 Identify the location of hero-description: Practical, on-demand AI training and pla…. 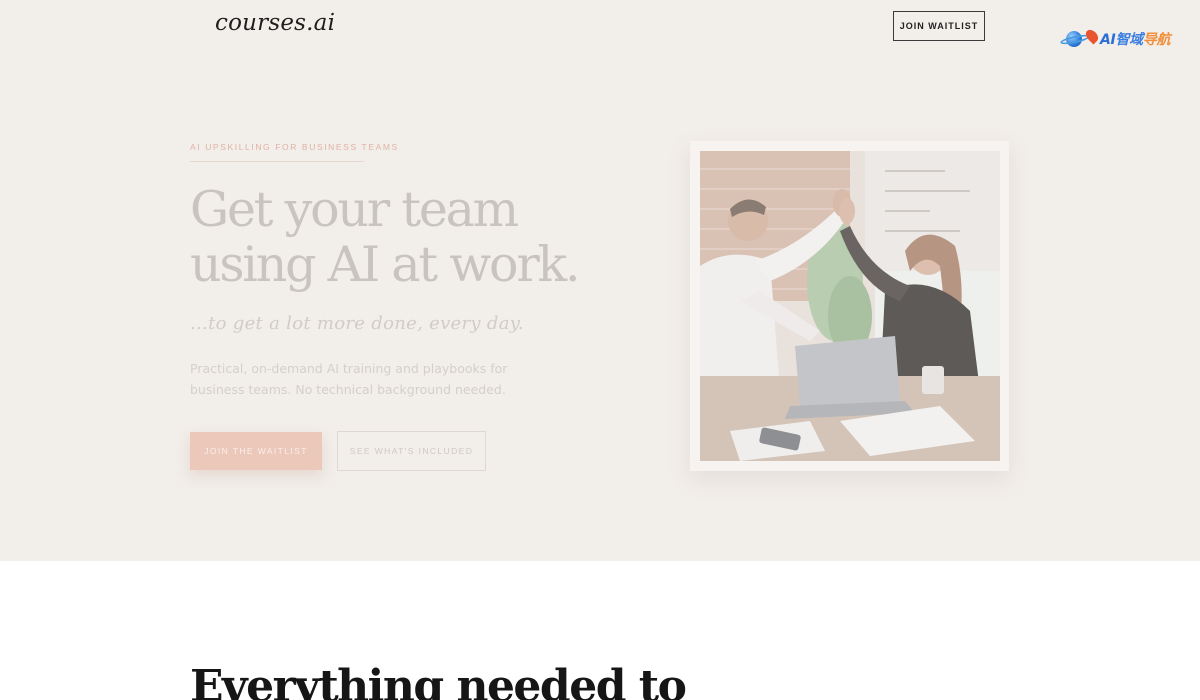
(349, 379).